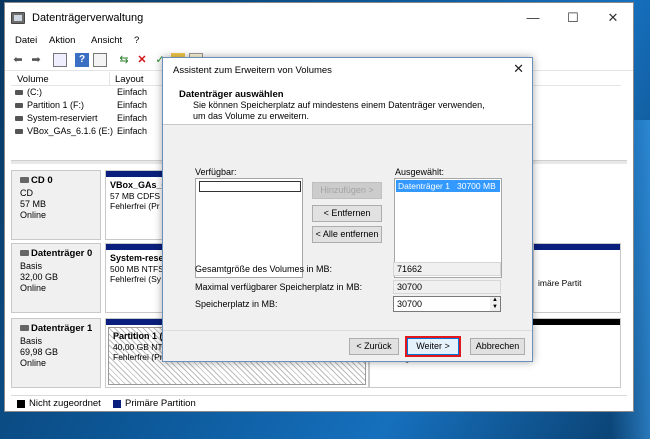 This screenshot has height=439, width=650. I want to click on close-button: ✕, so click(613, 18).